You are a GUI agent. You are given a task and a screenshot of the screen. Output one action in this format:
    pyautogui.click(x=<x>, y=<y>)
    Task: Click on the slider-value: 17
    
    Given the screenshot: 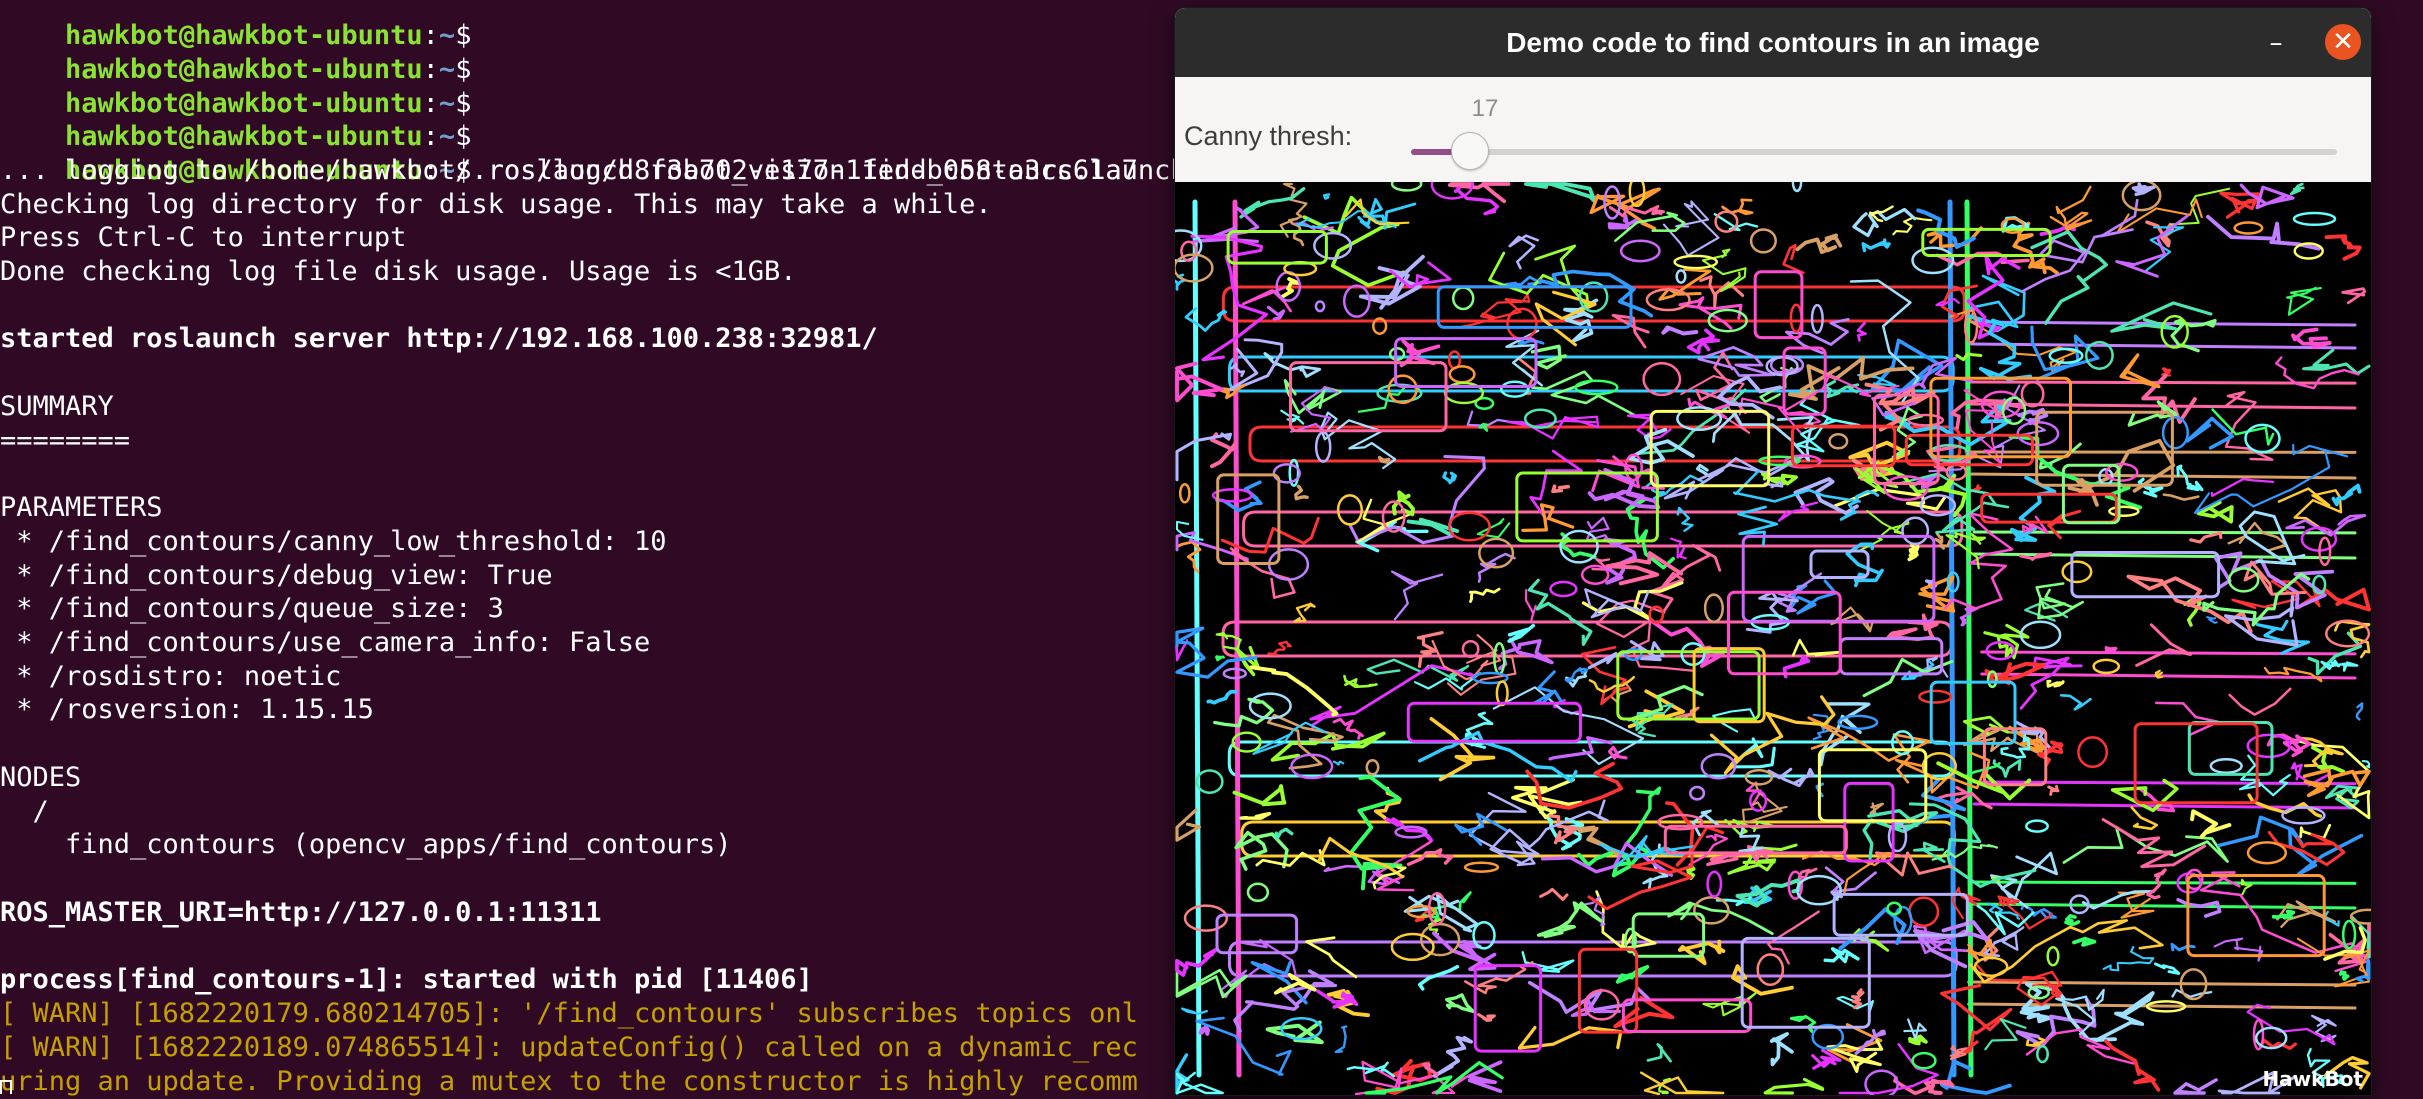 What is the action you would take?
    pyautogui.click(x=1485, y=108)
    